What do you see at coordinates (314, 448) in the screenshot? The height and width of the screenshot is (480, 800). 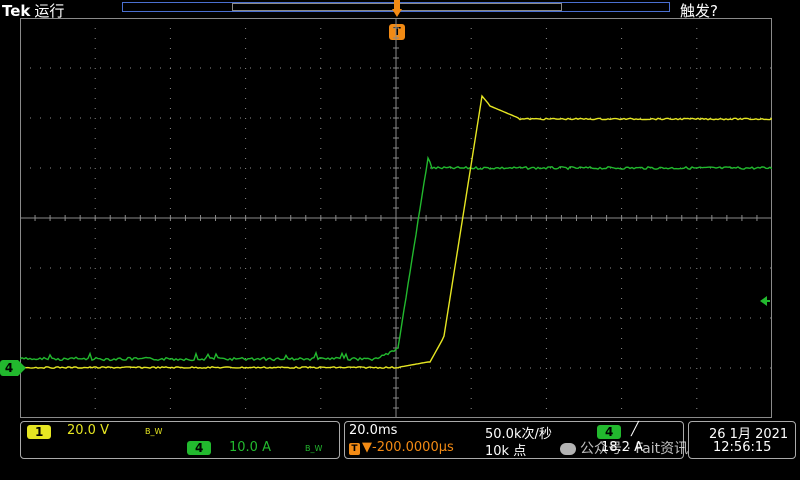 I see `ch4-bw-icon: B_W` at bounding box center [314, 448].